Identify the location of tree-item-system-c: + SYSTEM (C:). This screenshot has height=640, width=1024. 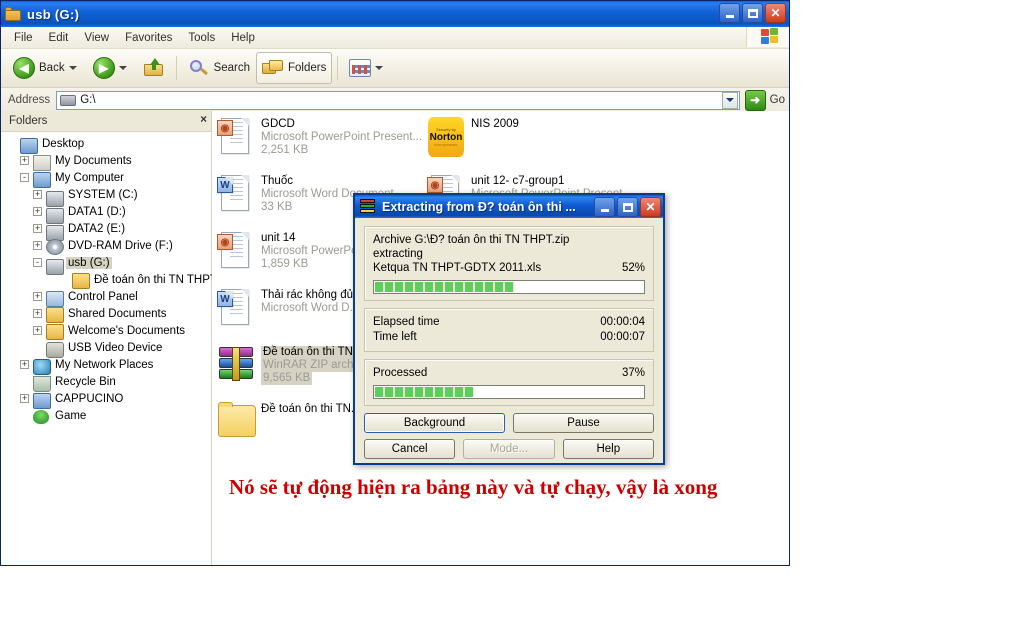
(109, 196).